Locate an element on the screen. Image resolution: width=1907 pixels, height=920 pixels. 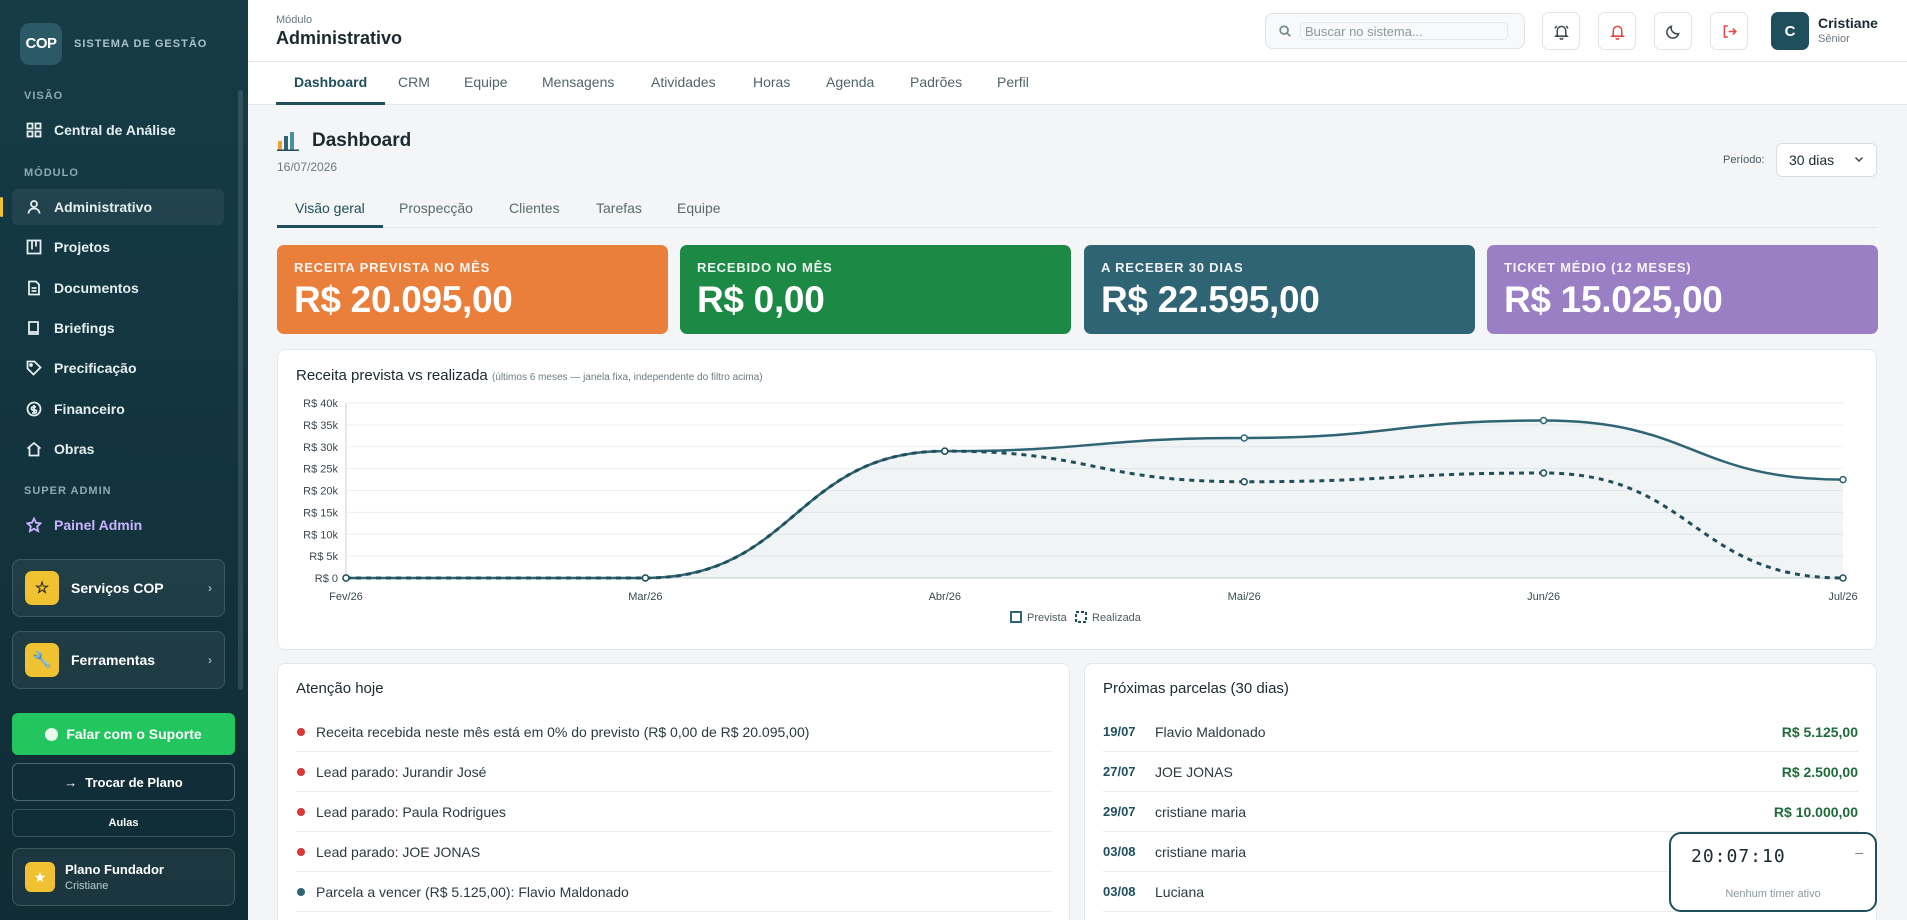
sidebar-item-label: Briefings is located at coordinates (84, 328).